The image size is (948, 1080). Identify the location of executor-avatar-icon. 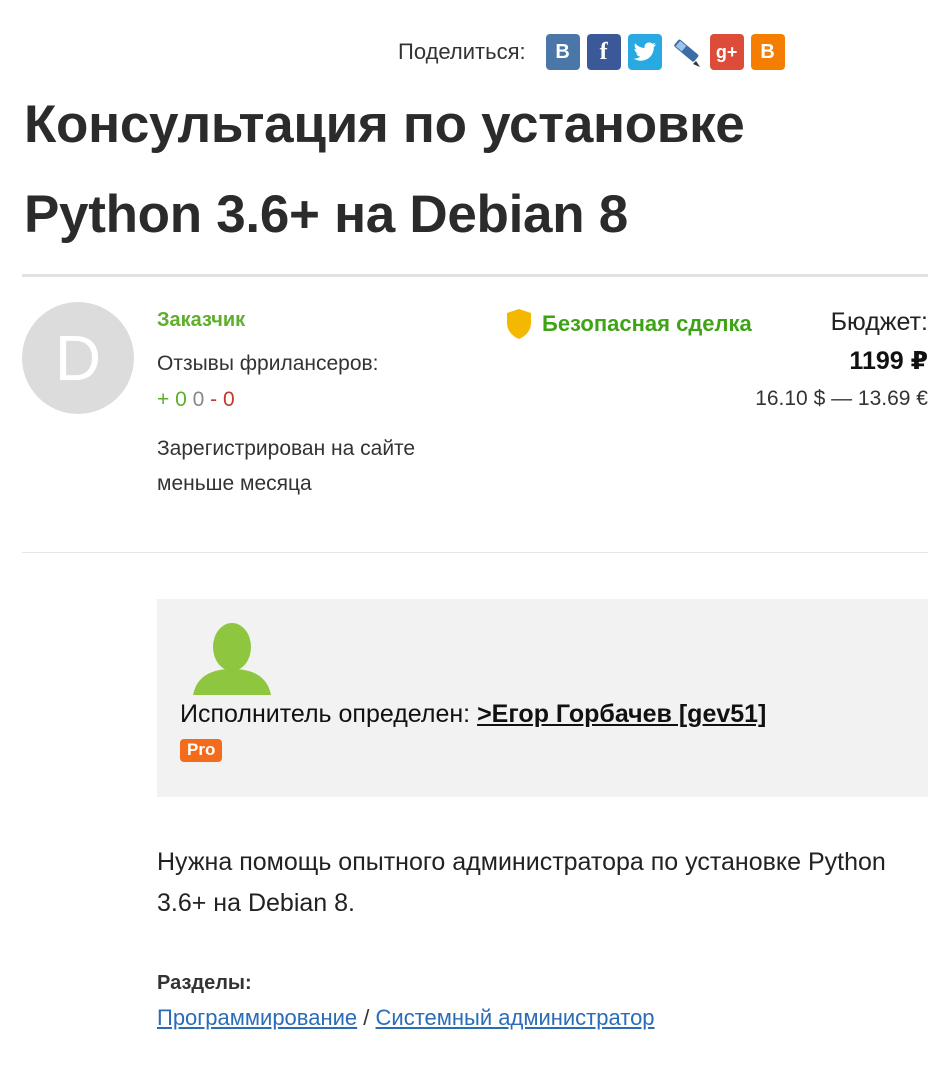
(231, 656).